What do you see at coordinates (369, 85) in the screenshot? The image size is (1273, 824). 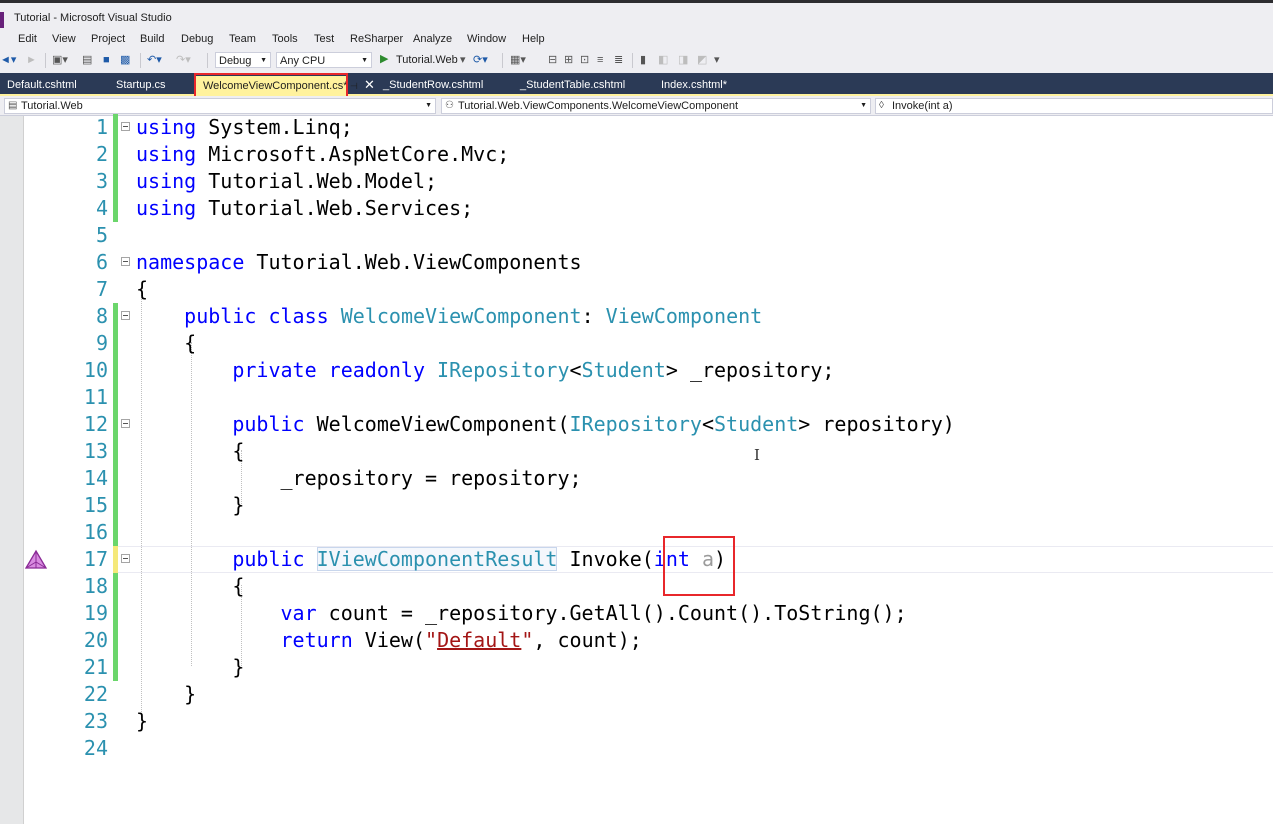 I see `close-icon: ✕` at bounding box center [369, 85].